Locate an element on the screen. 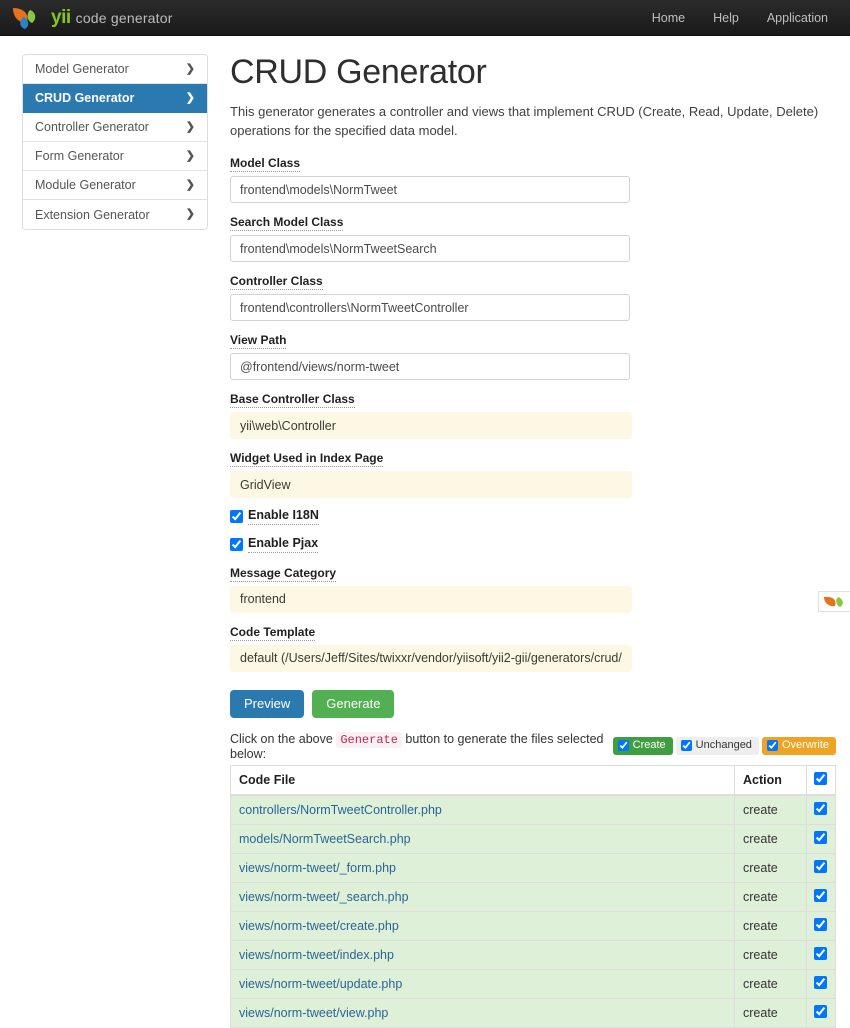 The width and height of the screenshot is (850, 1028). column-header-code-file: Code File is located at coordinates (482, 780).